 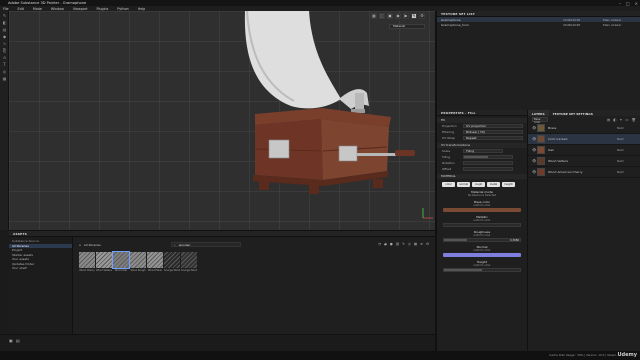 I want to click on layer-row: 👁 Brass Norm, so click(x=584, y=128).